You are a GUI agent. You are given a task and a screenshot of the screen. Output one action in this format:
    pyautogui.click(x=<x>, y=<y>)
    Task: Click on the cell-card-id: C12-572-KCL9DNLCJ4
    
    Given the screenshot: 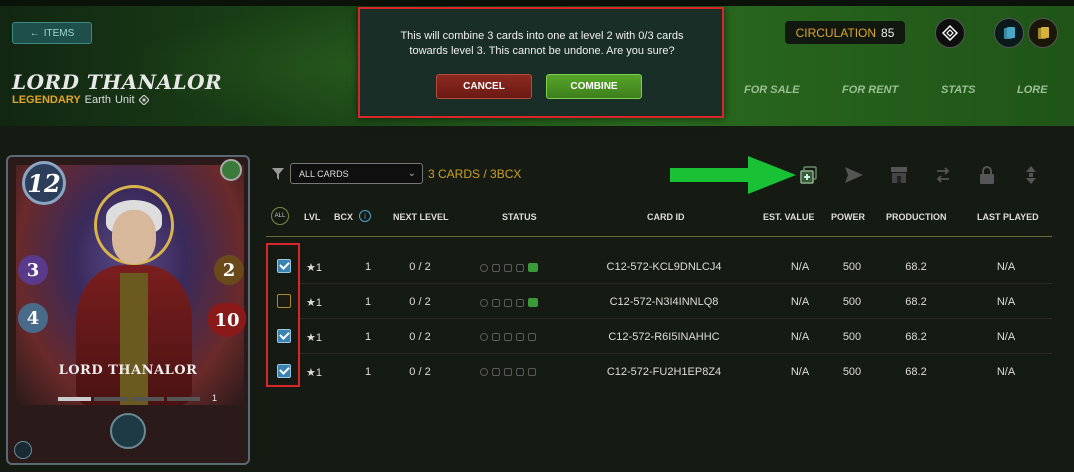 What is the action you would take?
    pyautogui.click(x=664, y=267)
    